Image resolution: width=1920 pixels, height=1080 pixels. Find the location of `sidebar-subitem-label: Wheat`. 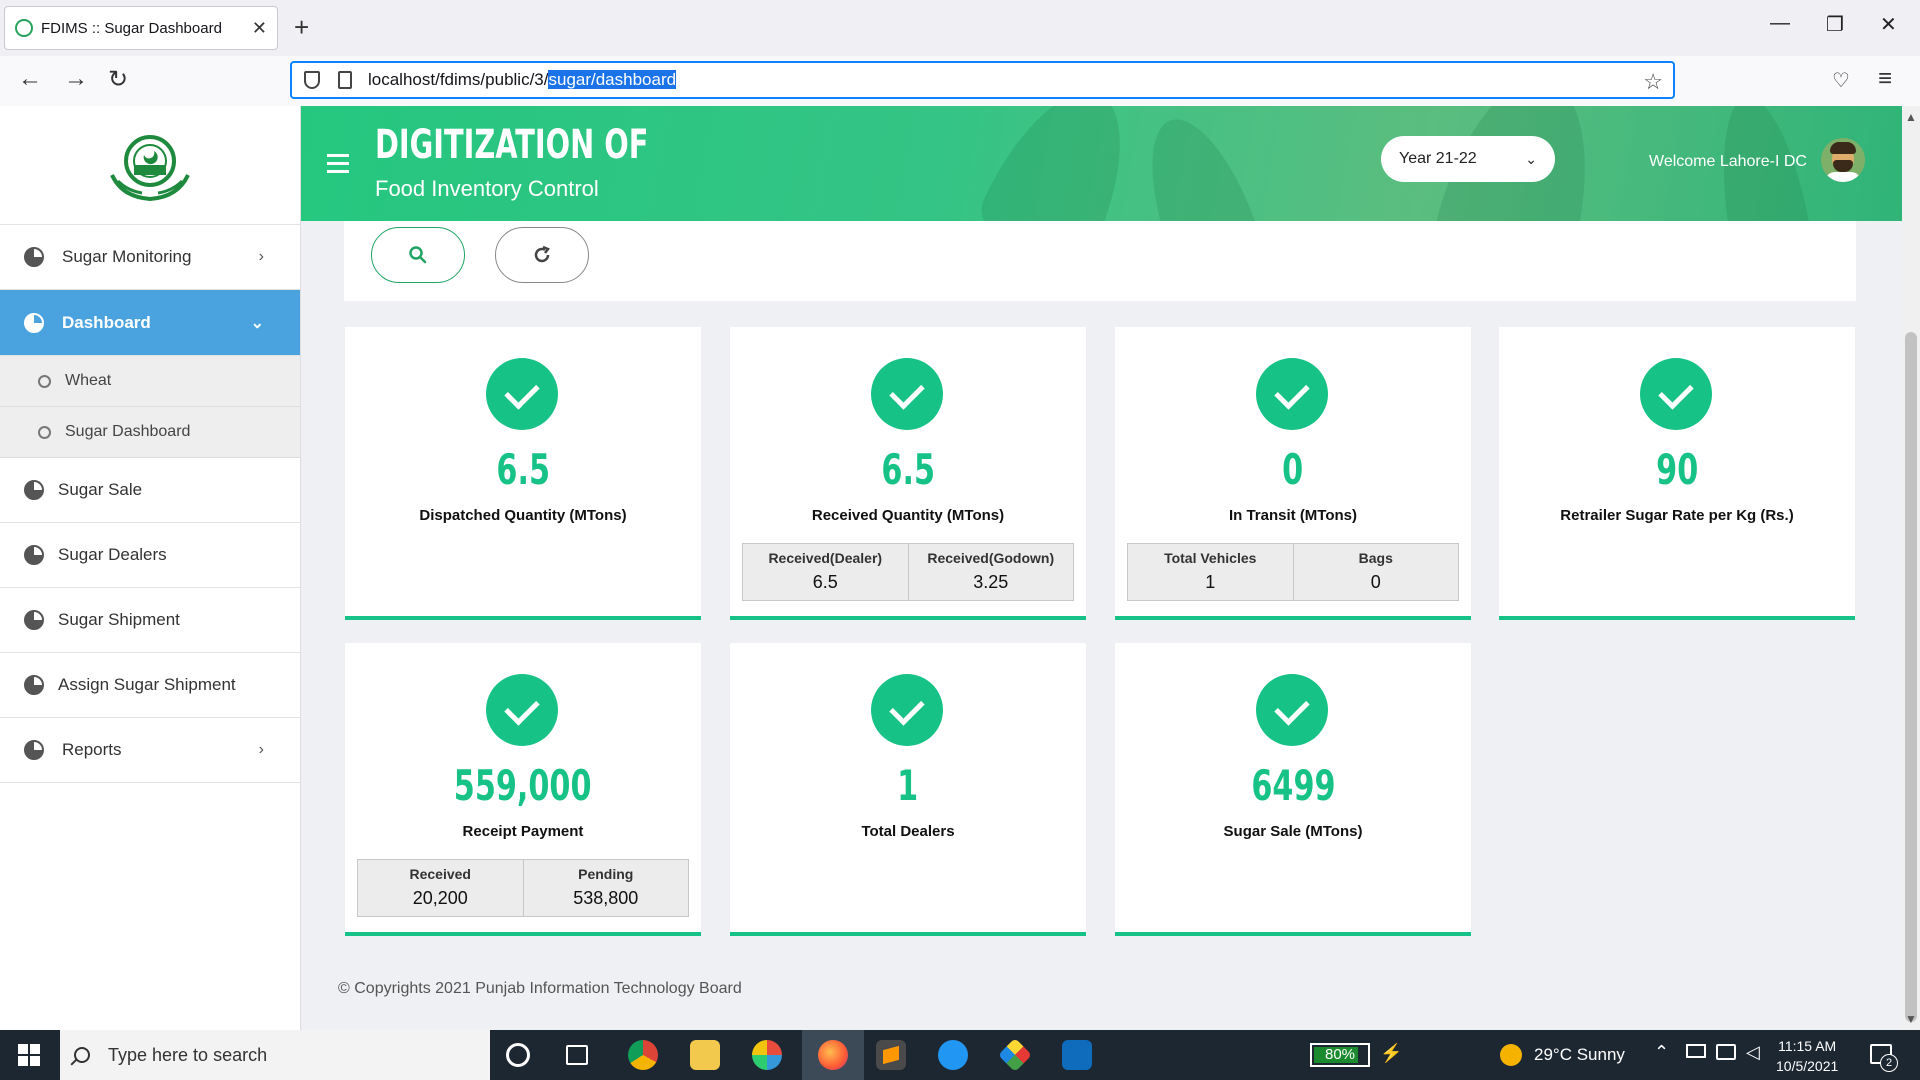

sidebar-subitem-label: Wheat is located at coordinates (88, 380).